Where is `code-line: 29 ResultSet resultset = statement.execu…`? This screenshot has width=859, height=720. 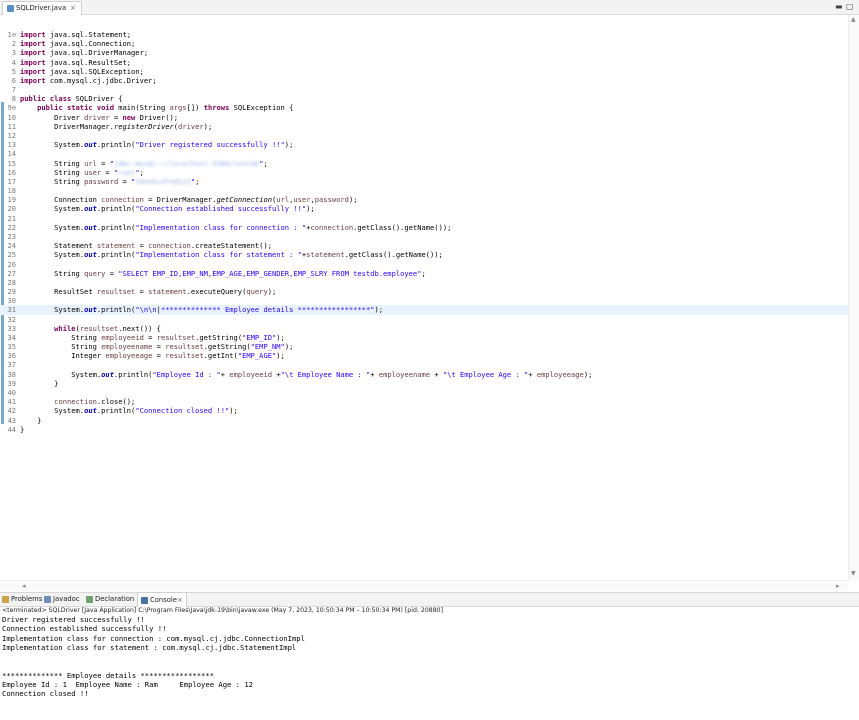 code-line: 29 ResultSet resultset = statement.execu… is located at coordinates (424, 291).